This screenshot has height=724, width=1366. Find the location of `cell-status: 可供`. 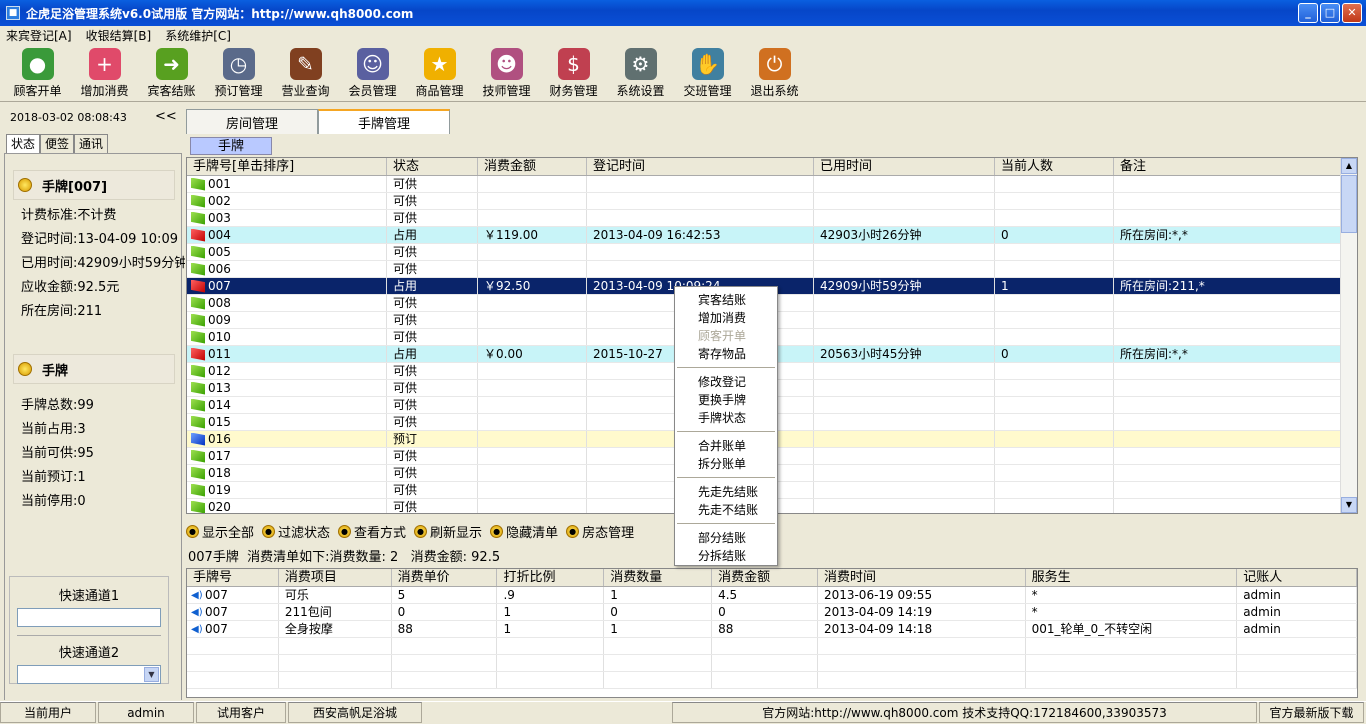

cell-status: 可供 is located at coordinates (432, 184).